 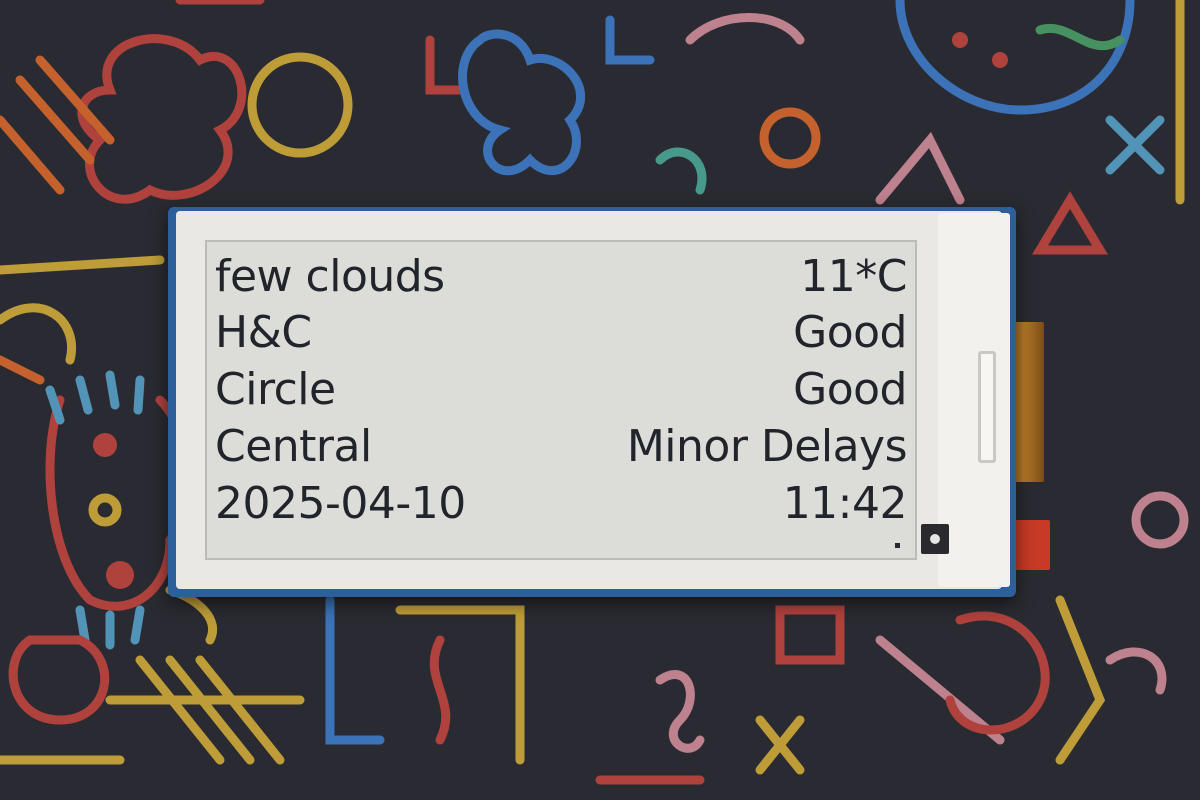 What do you see at coordinates (293, 446) in the screenshot?
I see `line-name: Central` at bounding box center [293, 446].